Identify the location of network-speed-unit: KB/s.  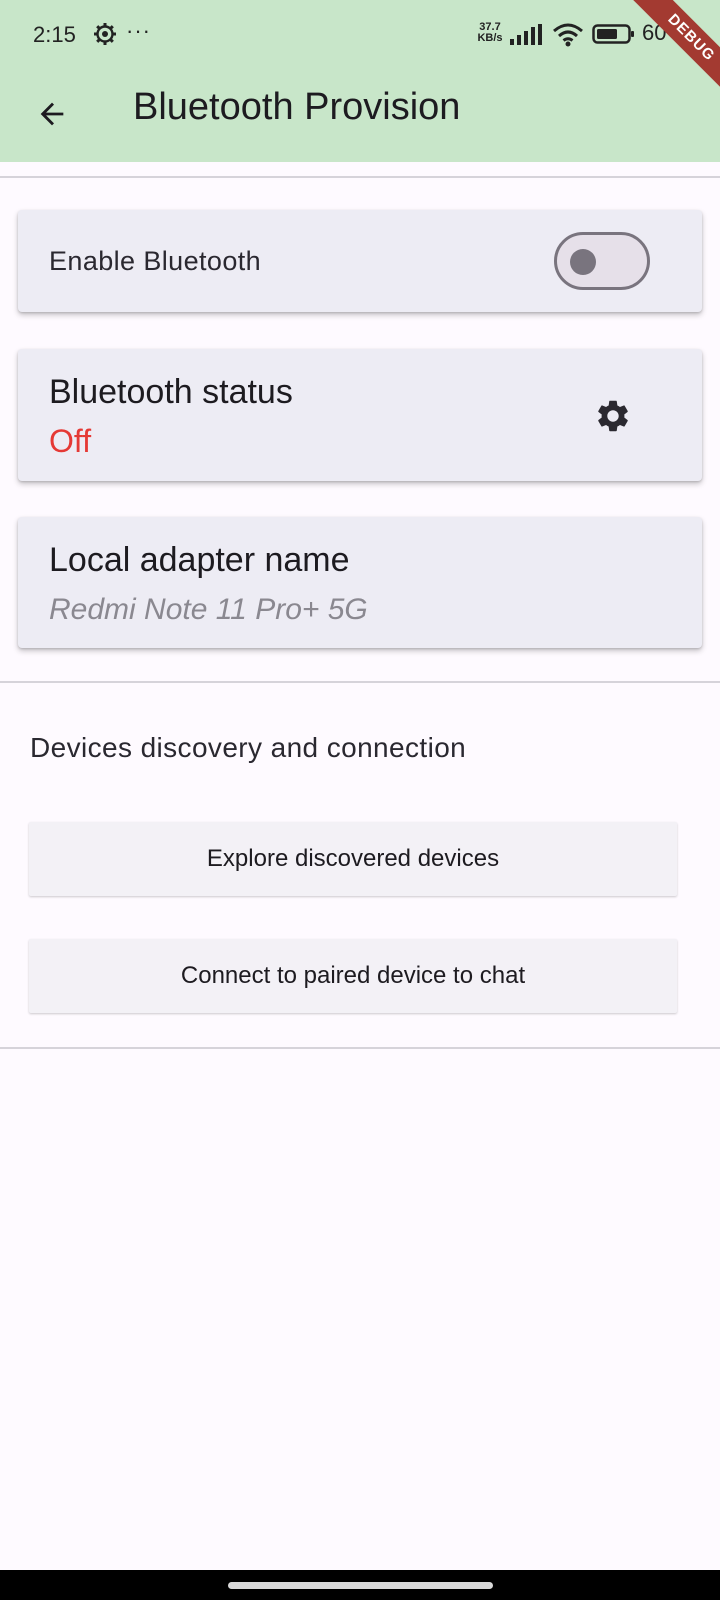
(490, 38).